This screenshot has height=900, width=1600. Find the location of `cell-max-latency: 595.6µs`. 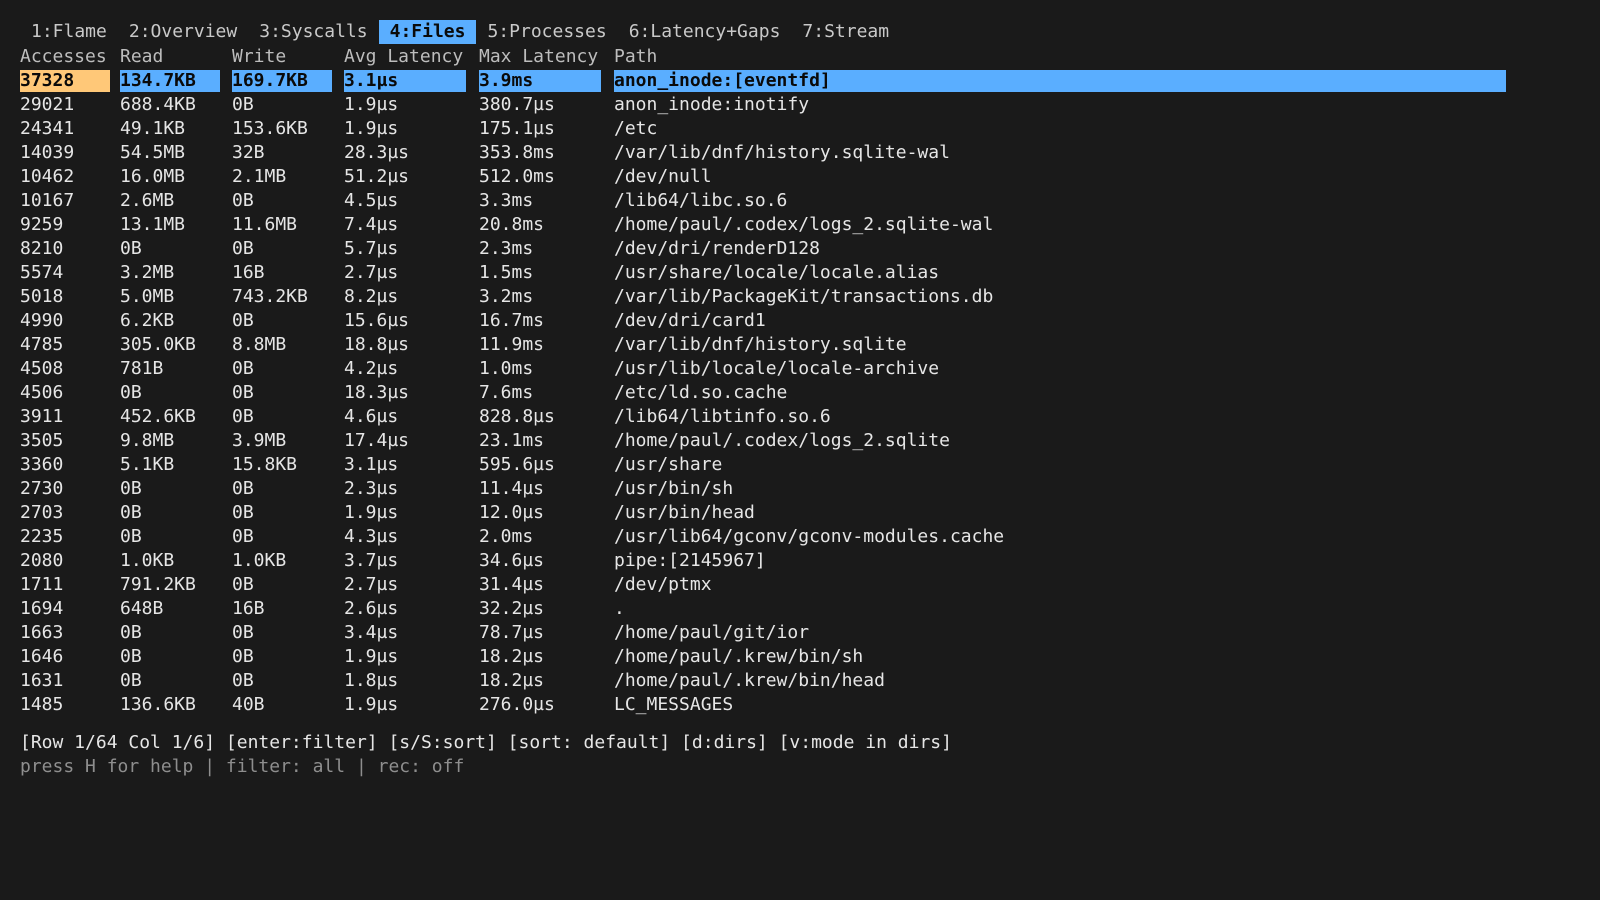

cell-max-latency: 595.6µs is located at coordinates (517, 464).